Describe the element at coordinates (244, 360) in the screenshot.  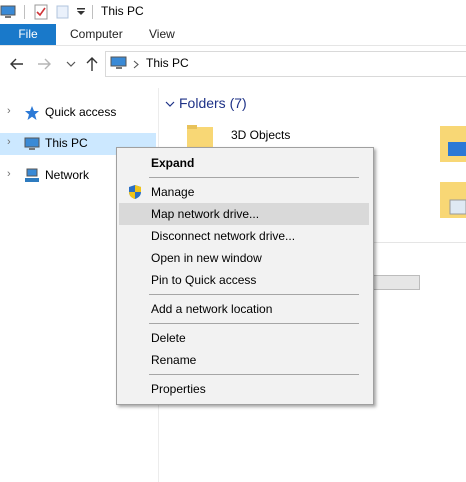
I see `menu-item-rename: Rename` at that location.